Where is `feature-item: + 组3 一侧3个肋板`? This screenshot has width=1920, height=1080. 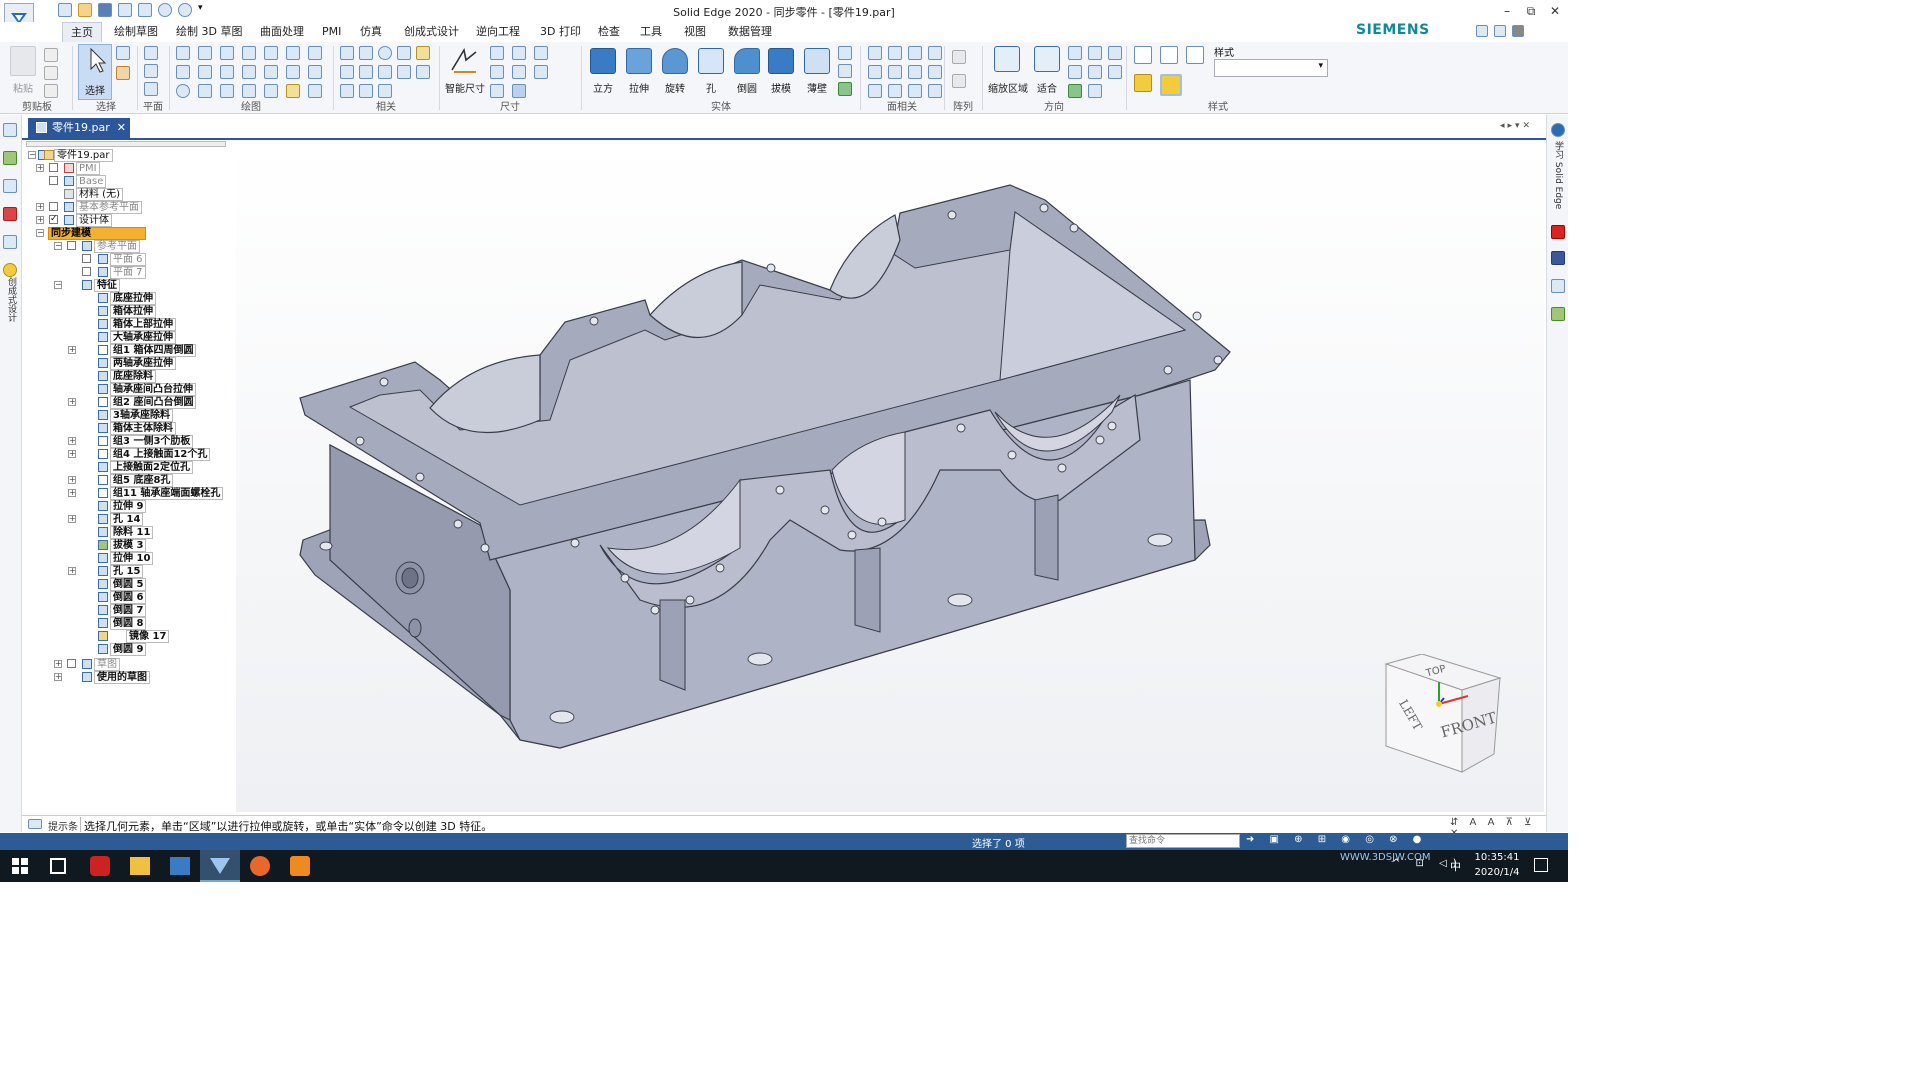 feature-item: + 组3 一侧3个肋板 is located at coordinates (131, 441).